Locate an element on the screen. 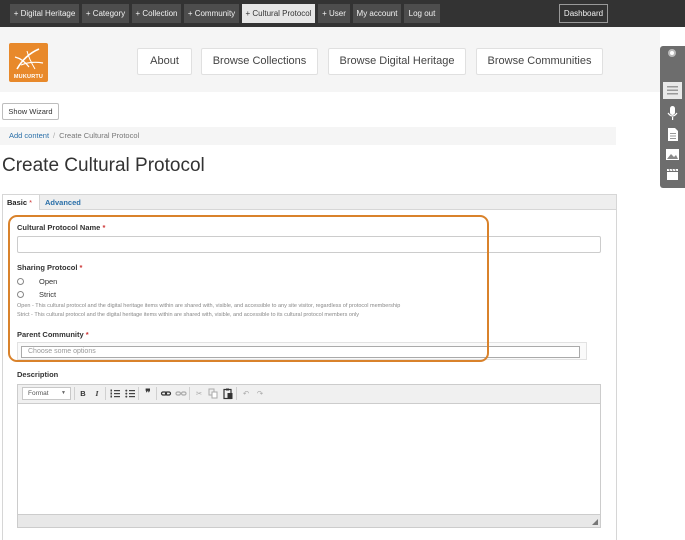 Image resolution: width=685 pixels, height=540 pixels. my-account-link: My account is located at coordinates (377, 13).